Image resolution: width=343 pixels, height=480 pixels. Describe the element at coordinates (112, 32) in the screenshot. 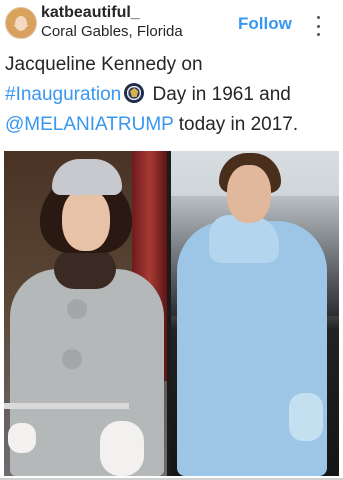

I see `location: Coral Gables, Florida` at that location.